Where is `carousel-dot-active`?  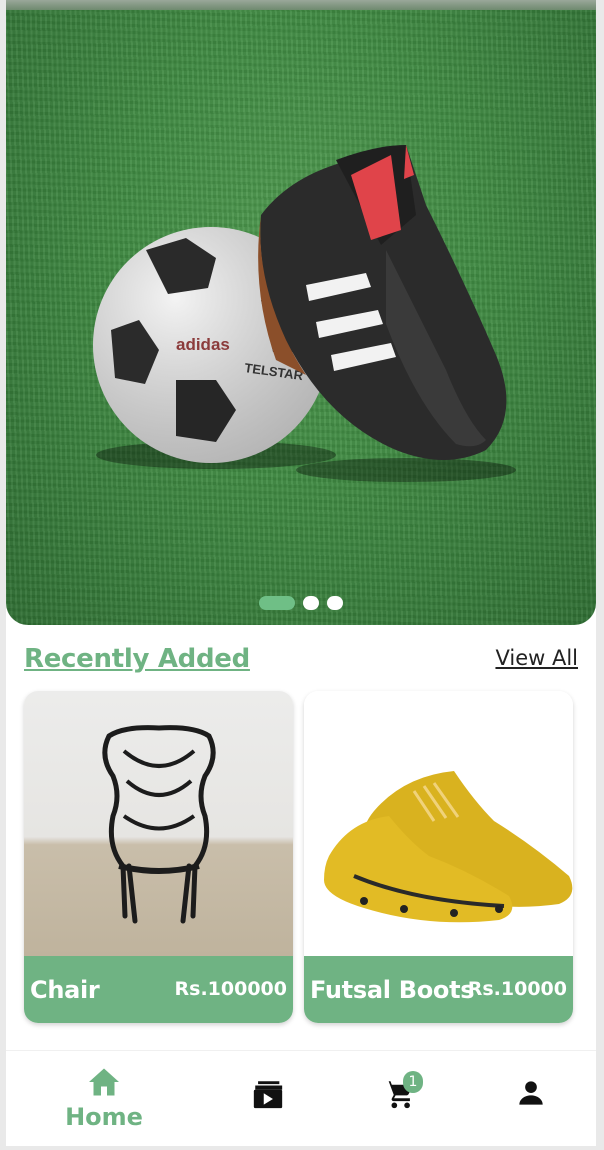 carousel-dot-active is located at coordinates (277, 603).